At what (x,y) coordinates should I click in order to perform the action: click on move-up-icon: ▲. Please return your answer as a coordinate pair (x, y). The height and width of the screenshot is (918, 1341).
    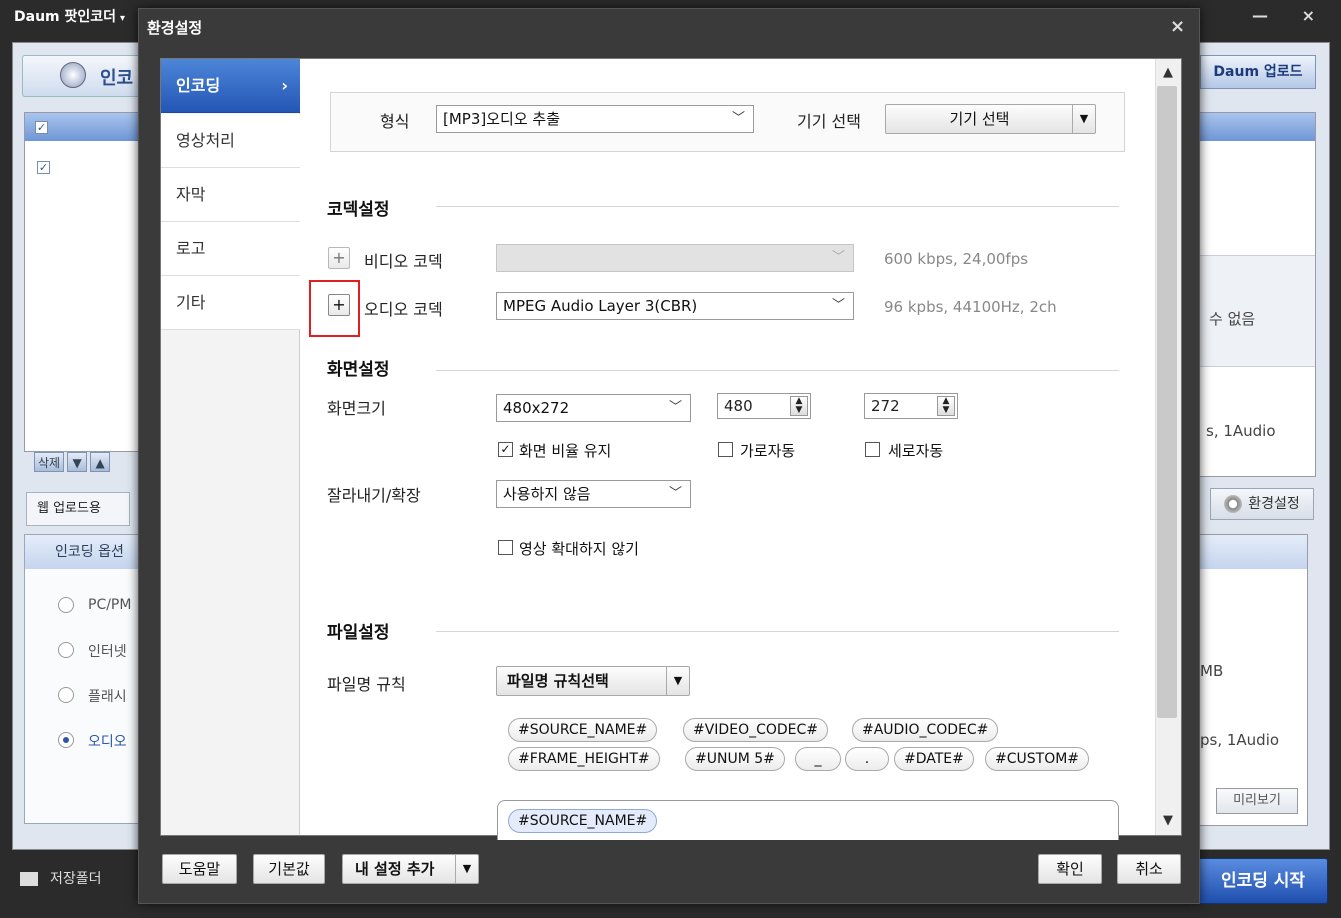
    Looking at the image, I should click on (100, 462).